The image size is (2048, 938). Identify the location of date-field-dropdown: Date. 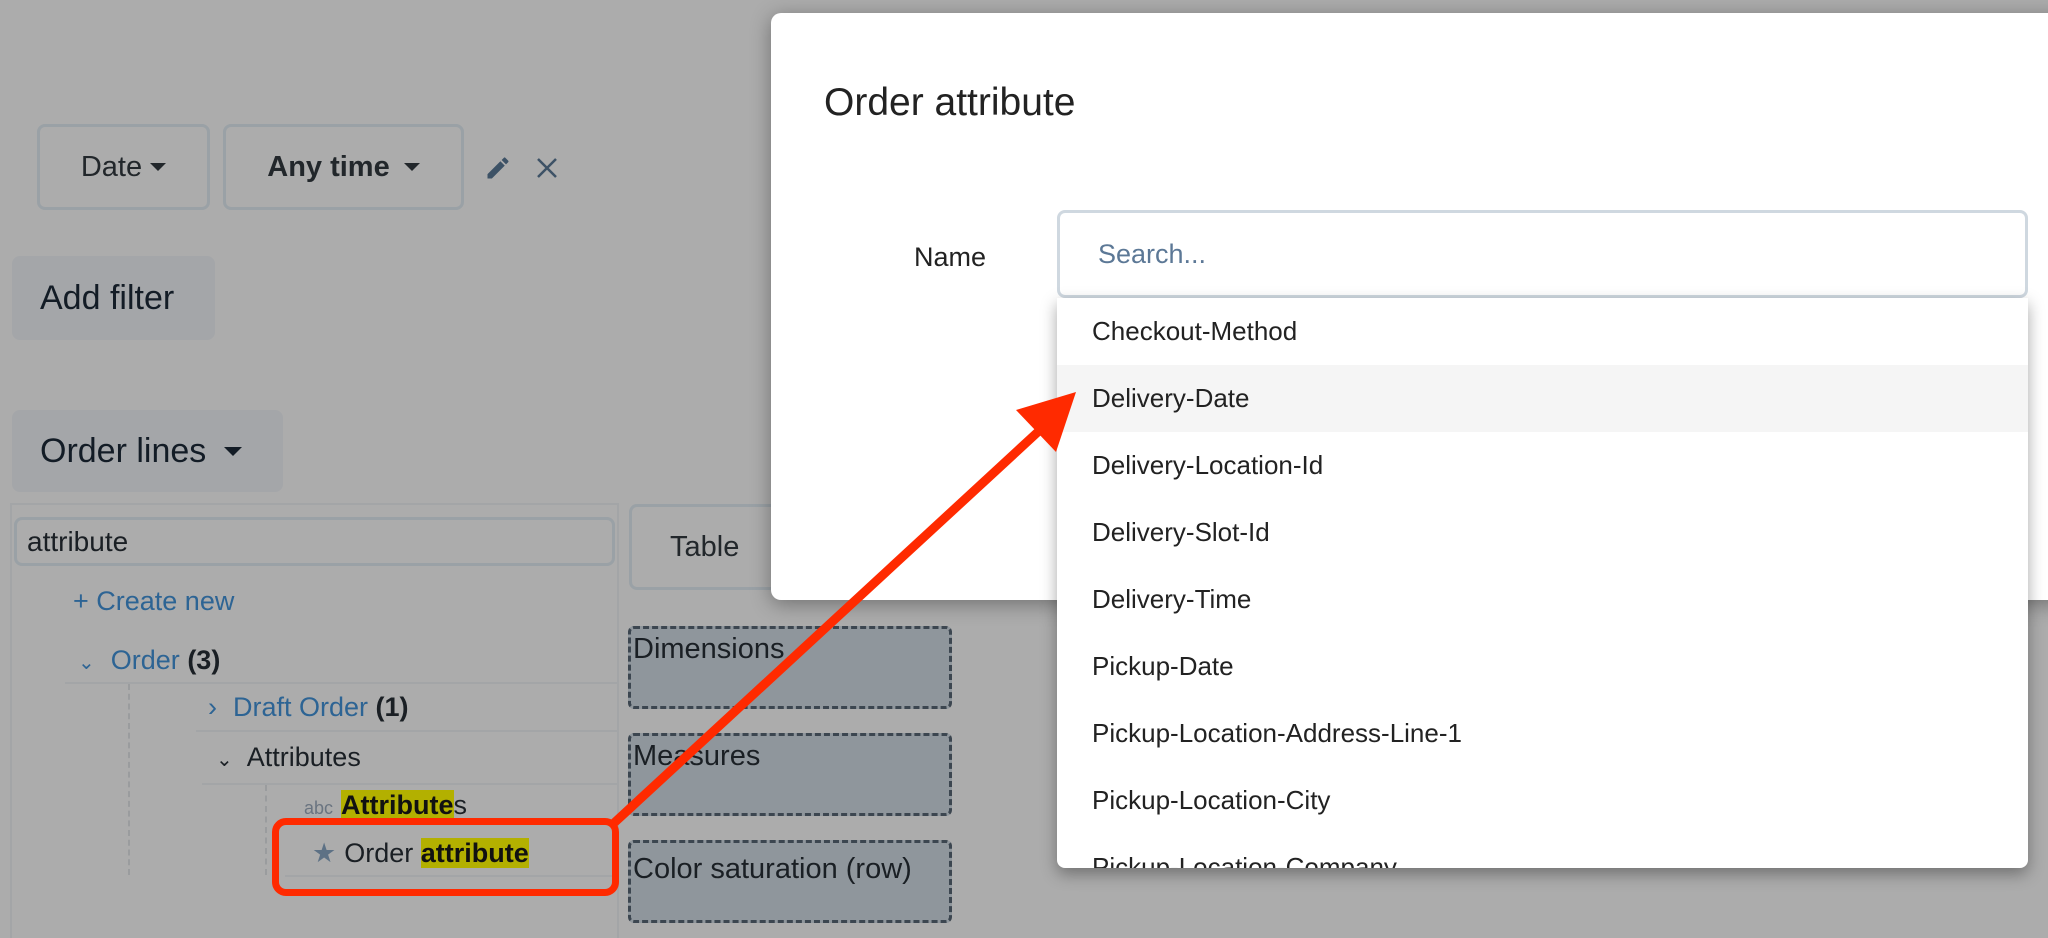
(123, 167).